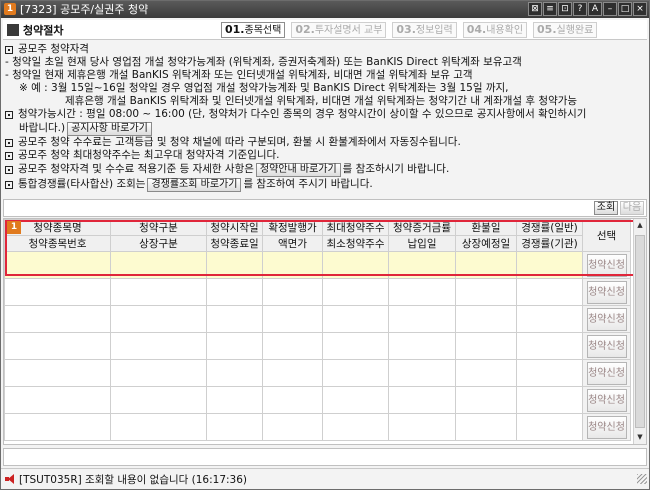 Image resolution: width=650 pixels, height=490 pixels. What do you see at coordinates (194, 184) in the screenshot?
I see `competition-link-button: 경쟁률조회 바로가기` at bounding box center [194, 184].